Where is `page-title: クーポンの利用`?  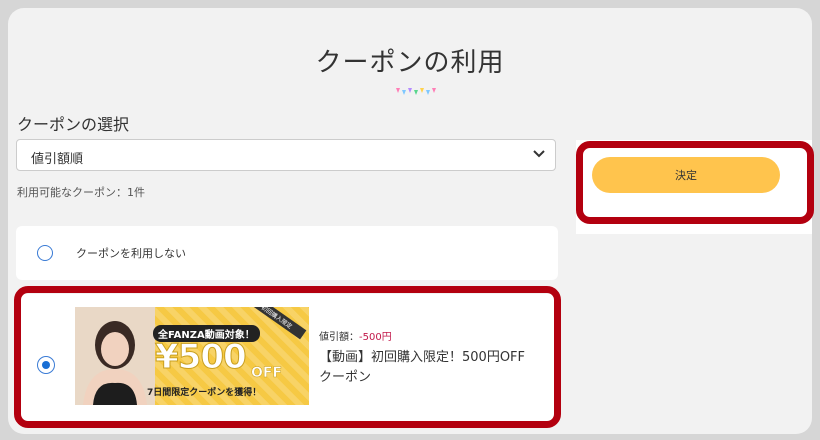 page-title: クーポンの利用 is located at coordinates (410, 63).